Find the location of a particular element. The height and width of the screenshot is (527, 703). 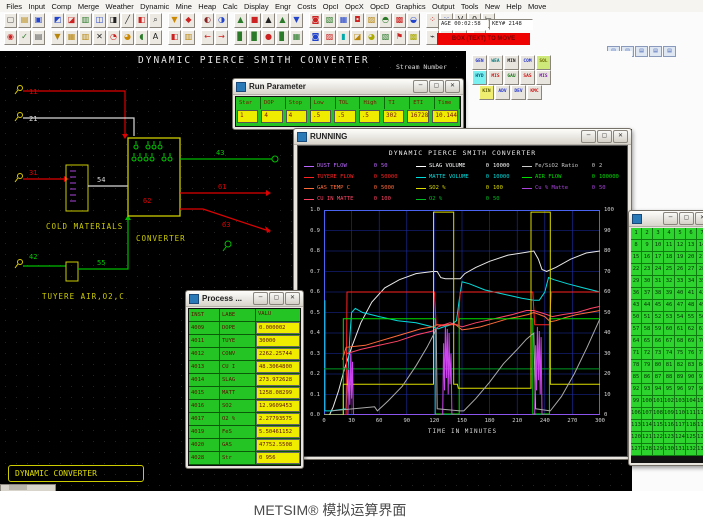

running-titlebar: RUNNING ─ ▢ ✕ is located at coordinates (462, 137).